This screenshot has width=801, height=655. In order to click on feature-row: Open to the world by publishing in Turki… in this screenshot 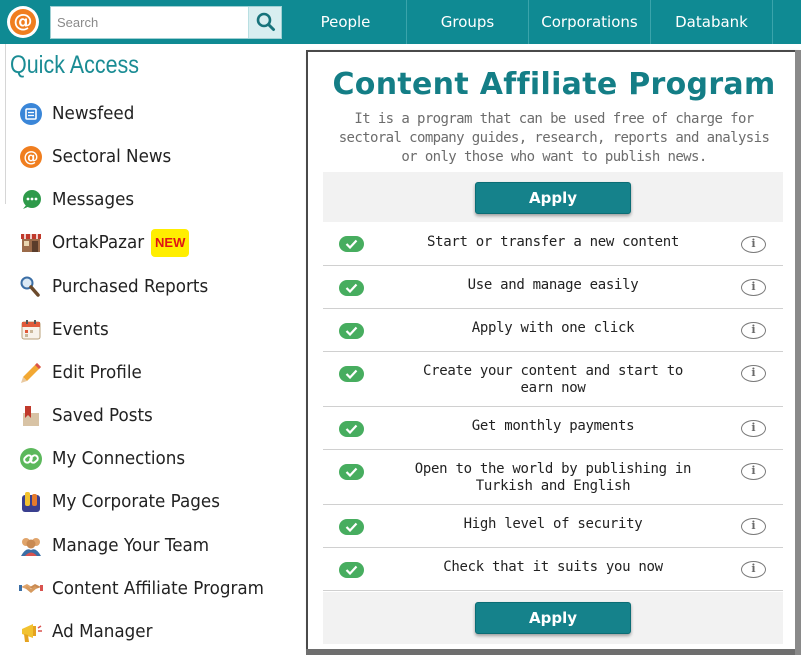, I will do `click(553, 477)`.